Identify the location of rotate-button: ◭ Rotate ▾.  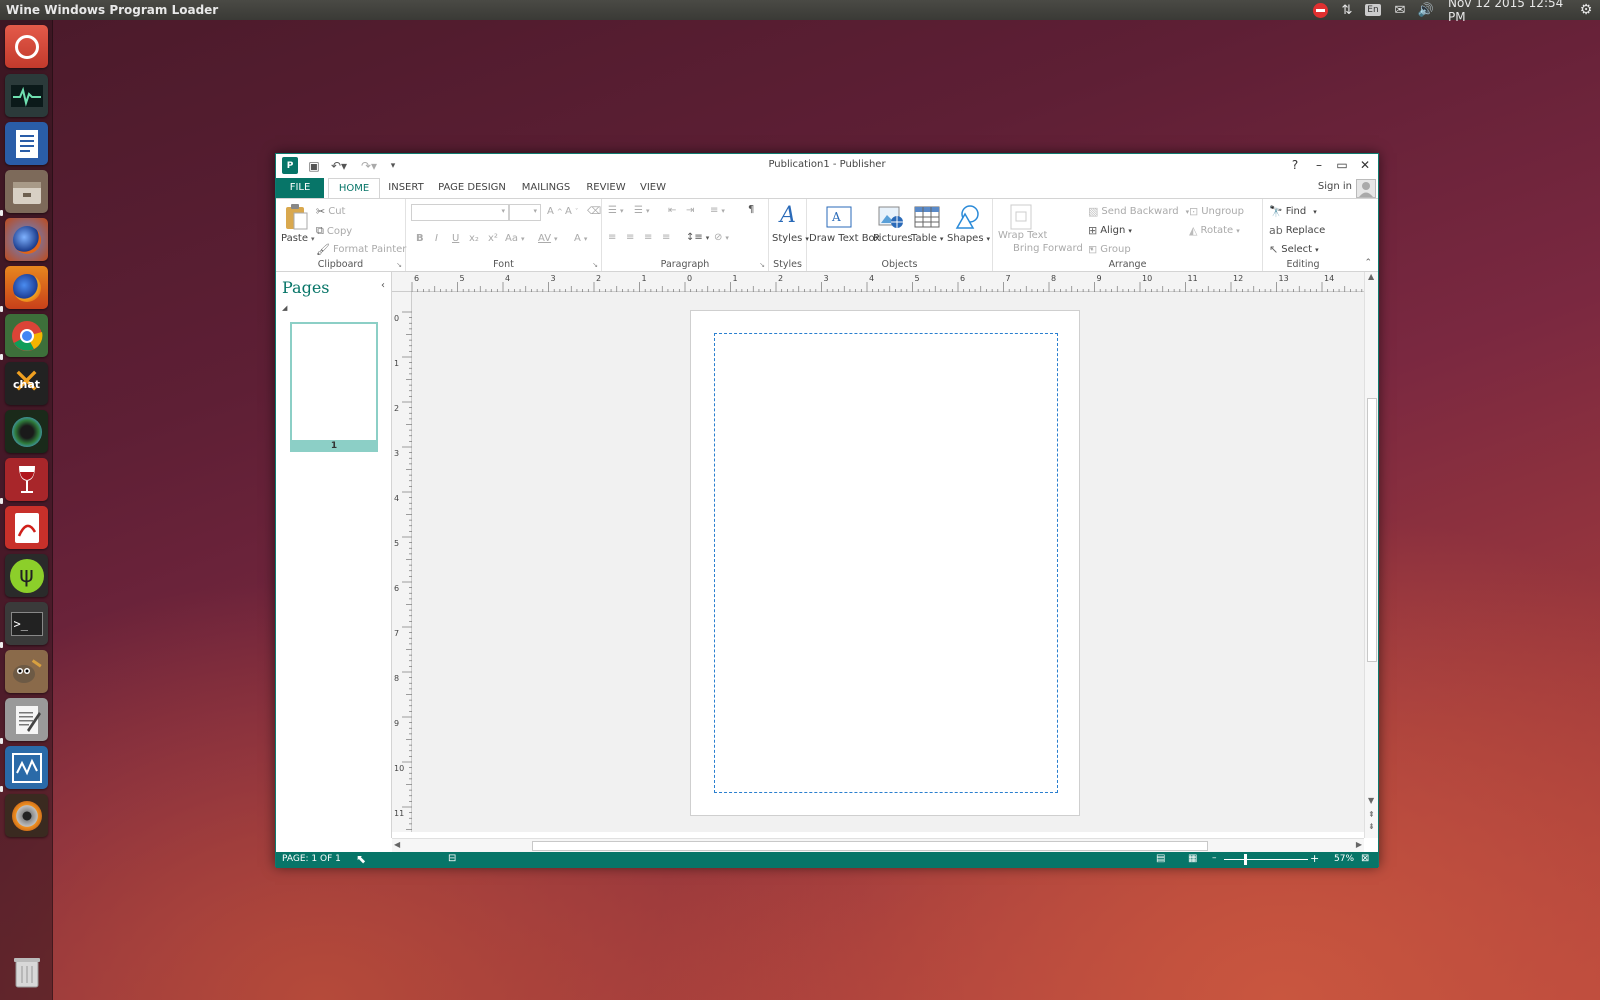
(1214, 230).